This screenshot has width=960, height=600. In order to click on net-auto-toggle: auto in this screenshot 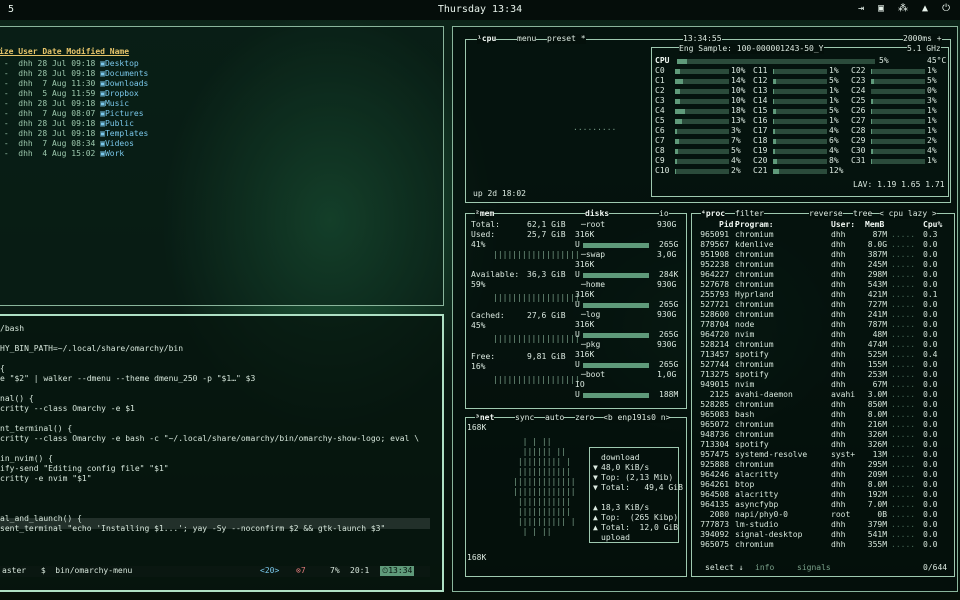, I will do `click(555, 418)`.